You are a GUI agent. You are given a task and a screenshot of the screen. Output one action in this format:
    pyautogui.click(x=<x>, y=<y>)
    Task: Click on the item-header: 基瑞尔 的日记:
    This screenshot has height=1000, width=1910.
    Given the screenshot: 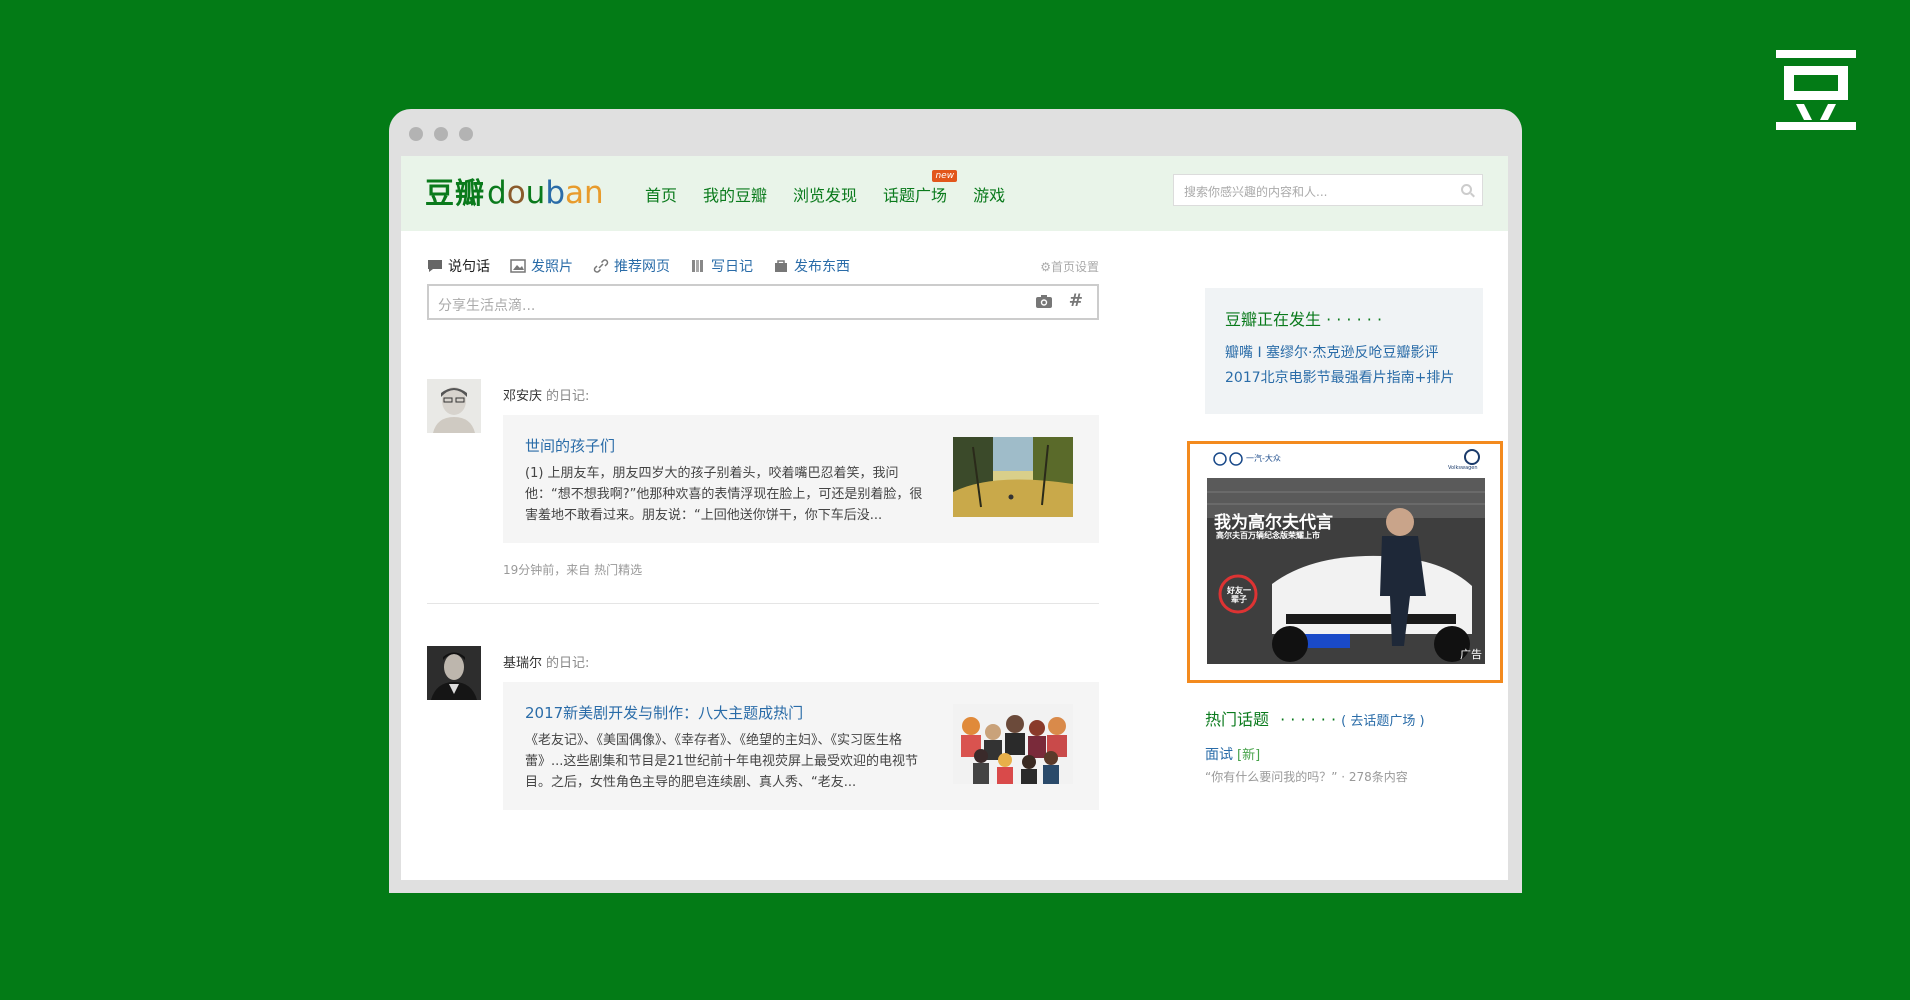 What is the action you would take?
    pyautogui.click(x=546, y=661)
    